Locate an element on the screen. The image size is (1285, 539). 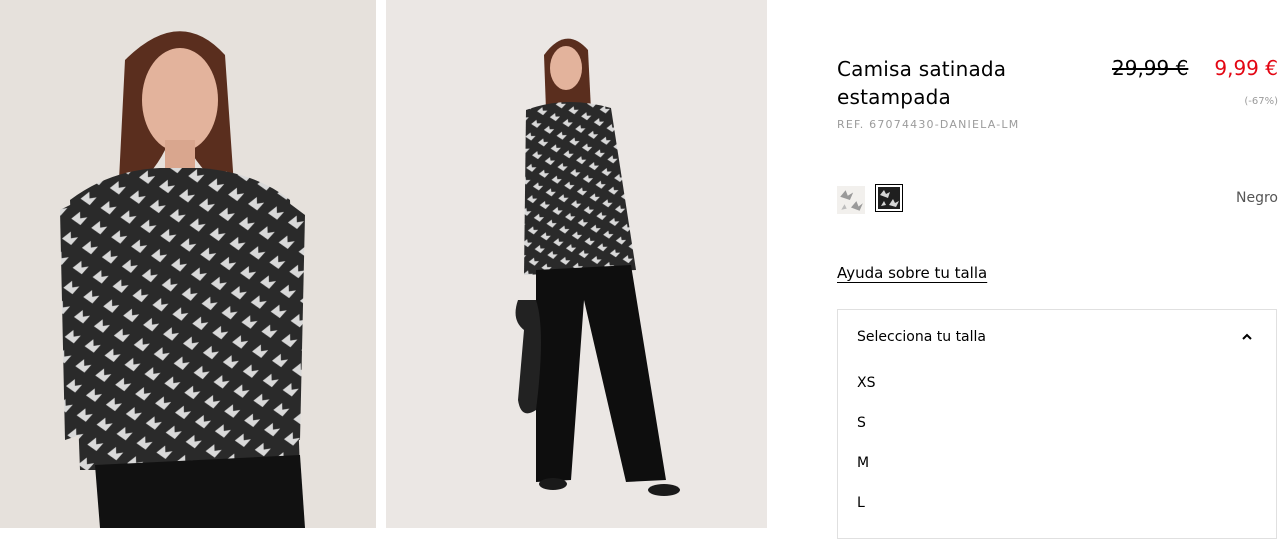
size-dropdown-placeholder: Selecciona tu talla is located at coordinates (921, 337).